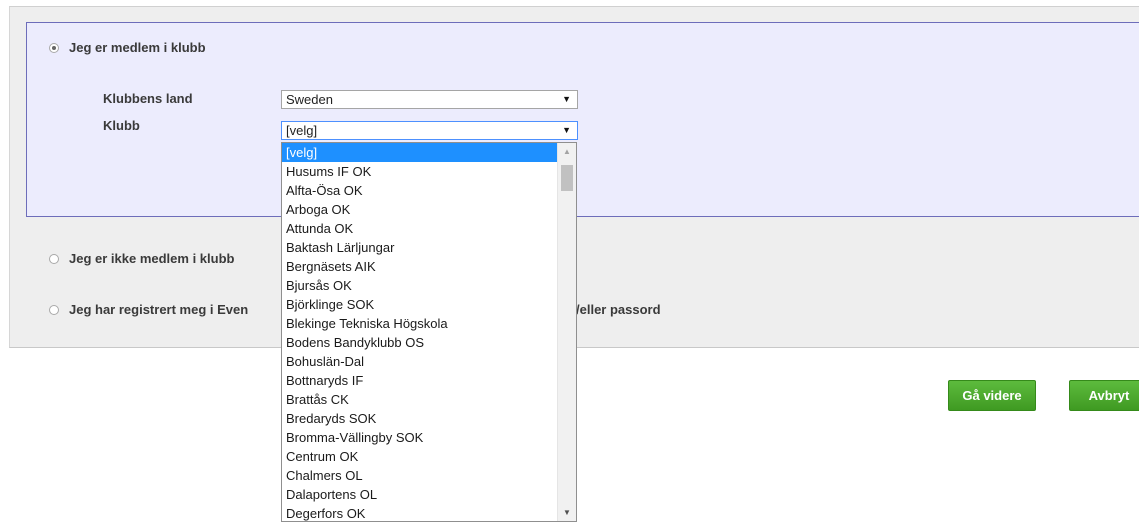 Image resolution: width=1139 pixels, height=522 pixels. I want to click on registered-radio-label: Jeg har registrert meg i Even, so click(158, 309).